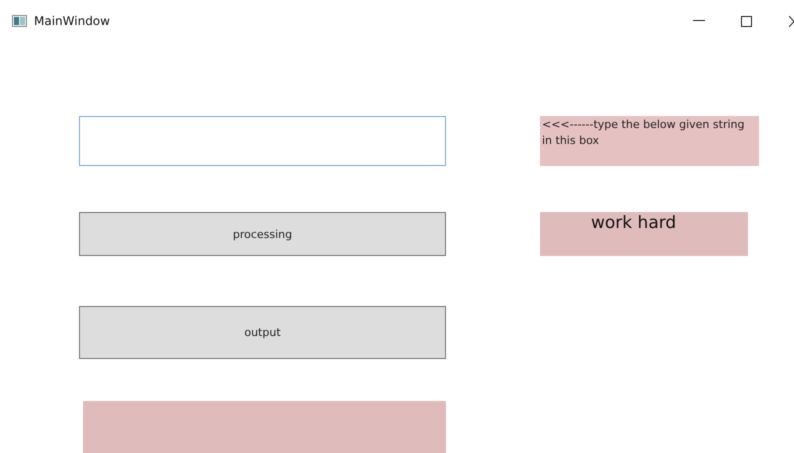 This screenshot has width=794, height=453. What do you see at coordinates (699, 21) in the screenshot?
I see `minimize-icon` at bounding box center [699, 21].